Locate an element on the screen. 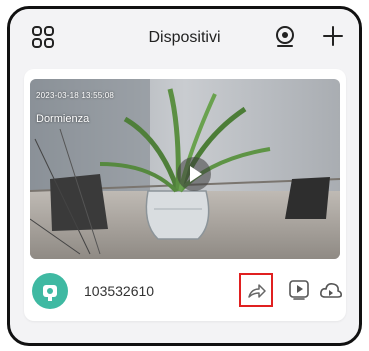 Image resolution: width=369 pixels, height=351 pixels. share-button is located at coordinates (256, 290).